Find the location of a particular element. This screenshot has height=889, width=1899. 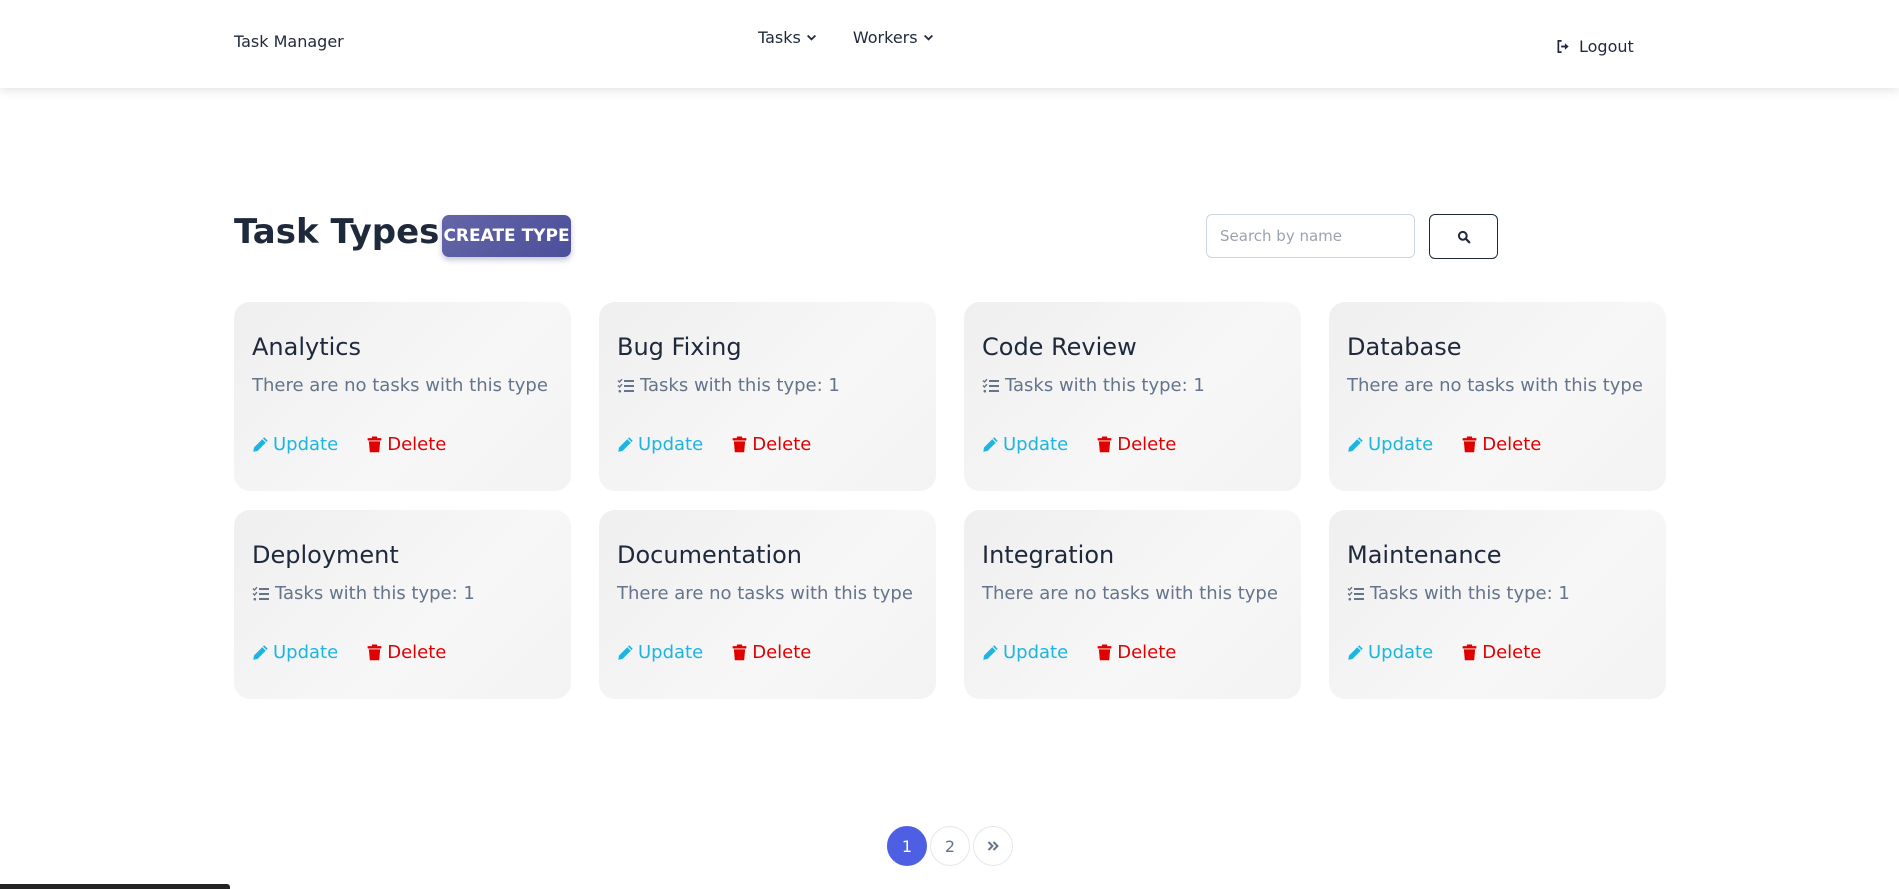

nav-workers-label: Workers is located at coordinates (885, 37).